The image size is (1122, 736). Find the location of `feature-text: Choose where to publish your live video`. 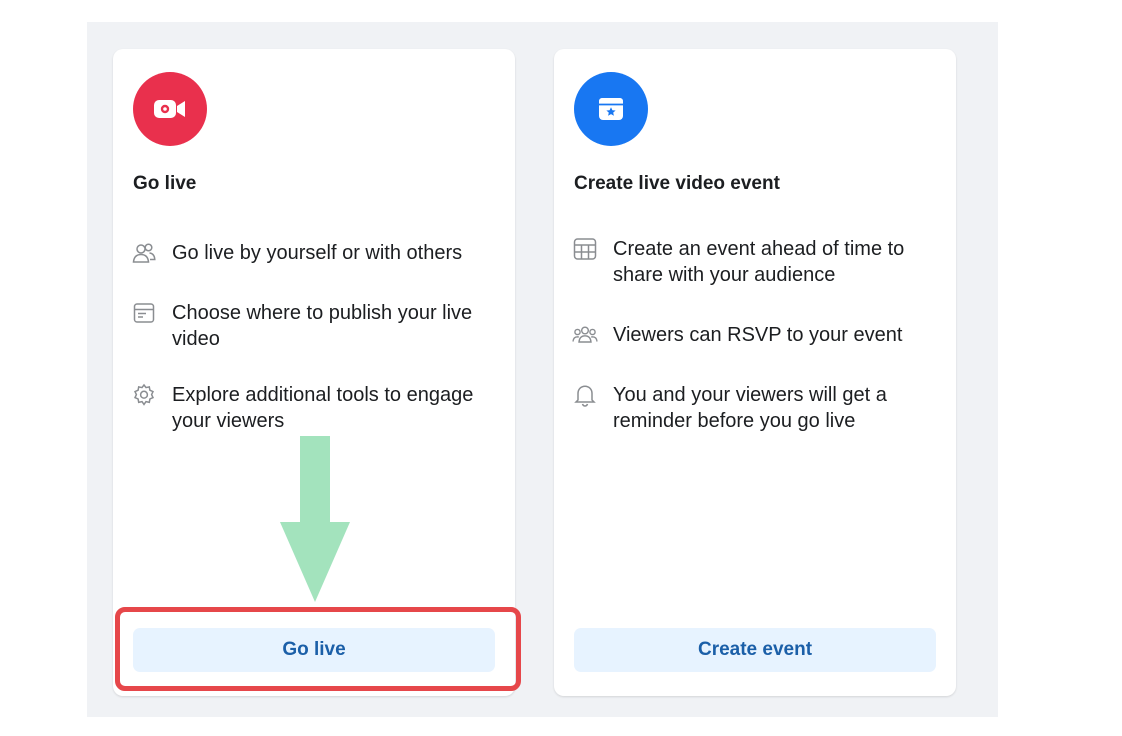

feature-text: Choose where to publish your live video is located at coordinates (322, 326).